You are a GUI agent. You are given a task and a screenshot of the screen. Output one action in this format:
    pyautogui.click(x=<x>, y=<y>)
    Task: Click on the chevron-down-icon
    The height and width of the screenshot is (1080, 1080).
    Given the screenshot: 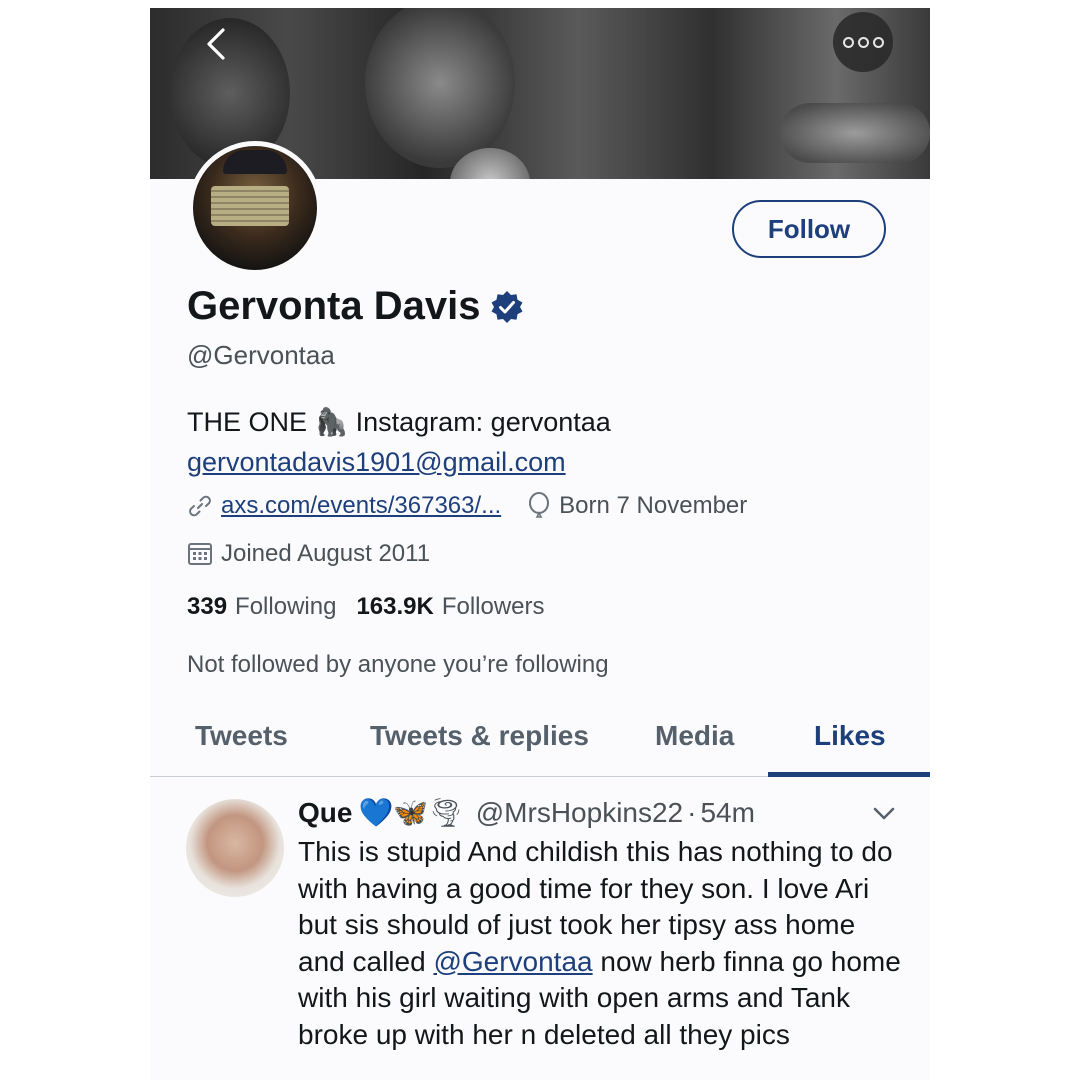 What is the action you would take?
    pyautogui.click(x=884, y=813)
    